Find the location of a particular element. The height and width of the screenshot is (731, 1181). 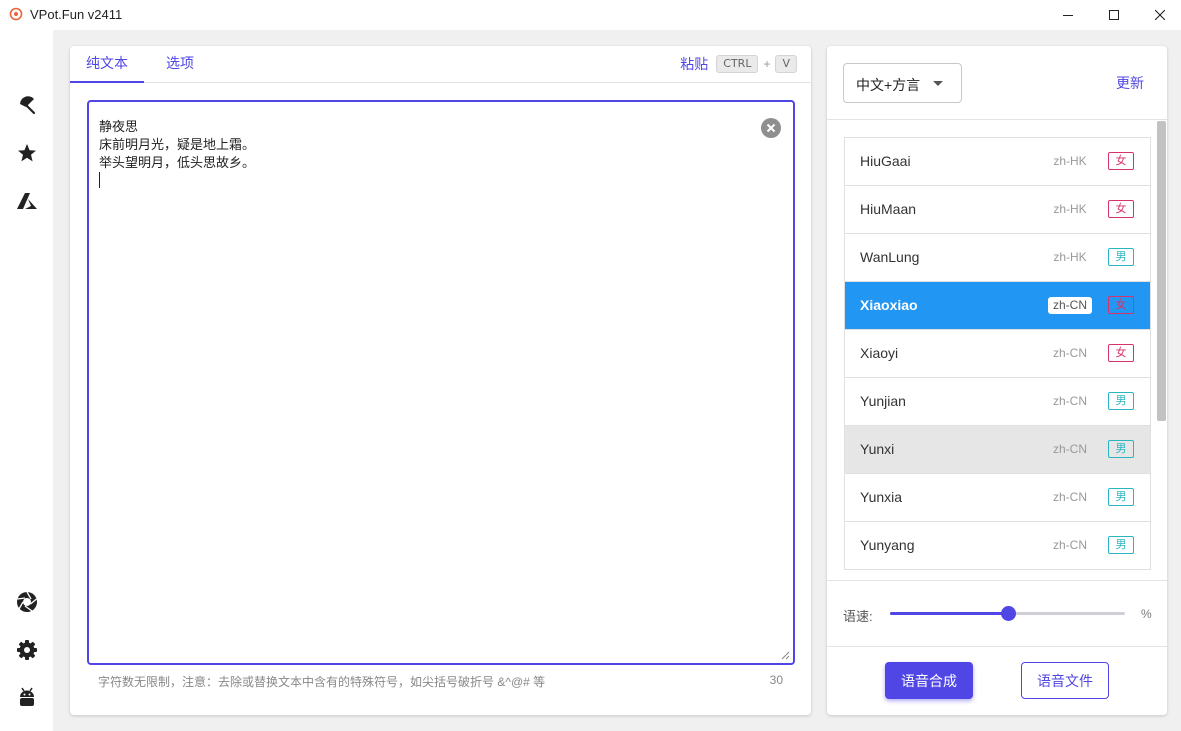

voice-item: HiuGaai zh-HK 女 is located at coordinates (997, 162).